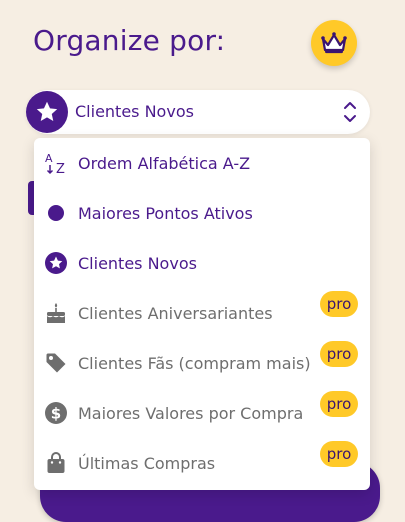  What do you see at coordinates (147, 463) in the screenshot?
I see `menu-item-label: Últimas Compras` at bounding box center [147, 463].